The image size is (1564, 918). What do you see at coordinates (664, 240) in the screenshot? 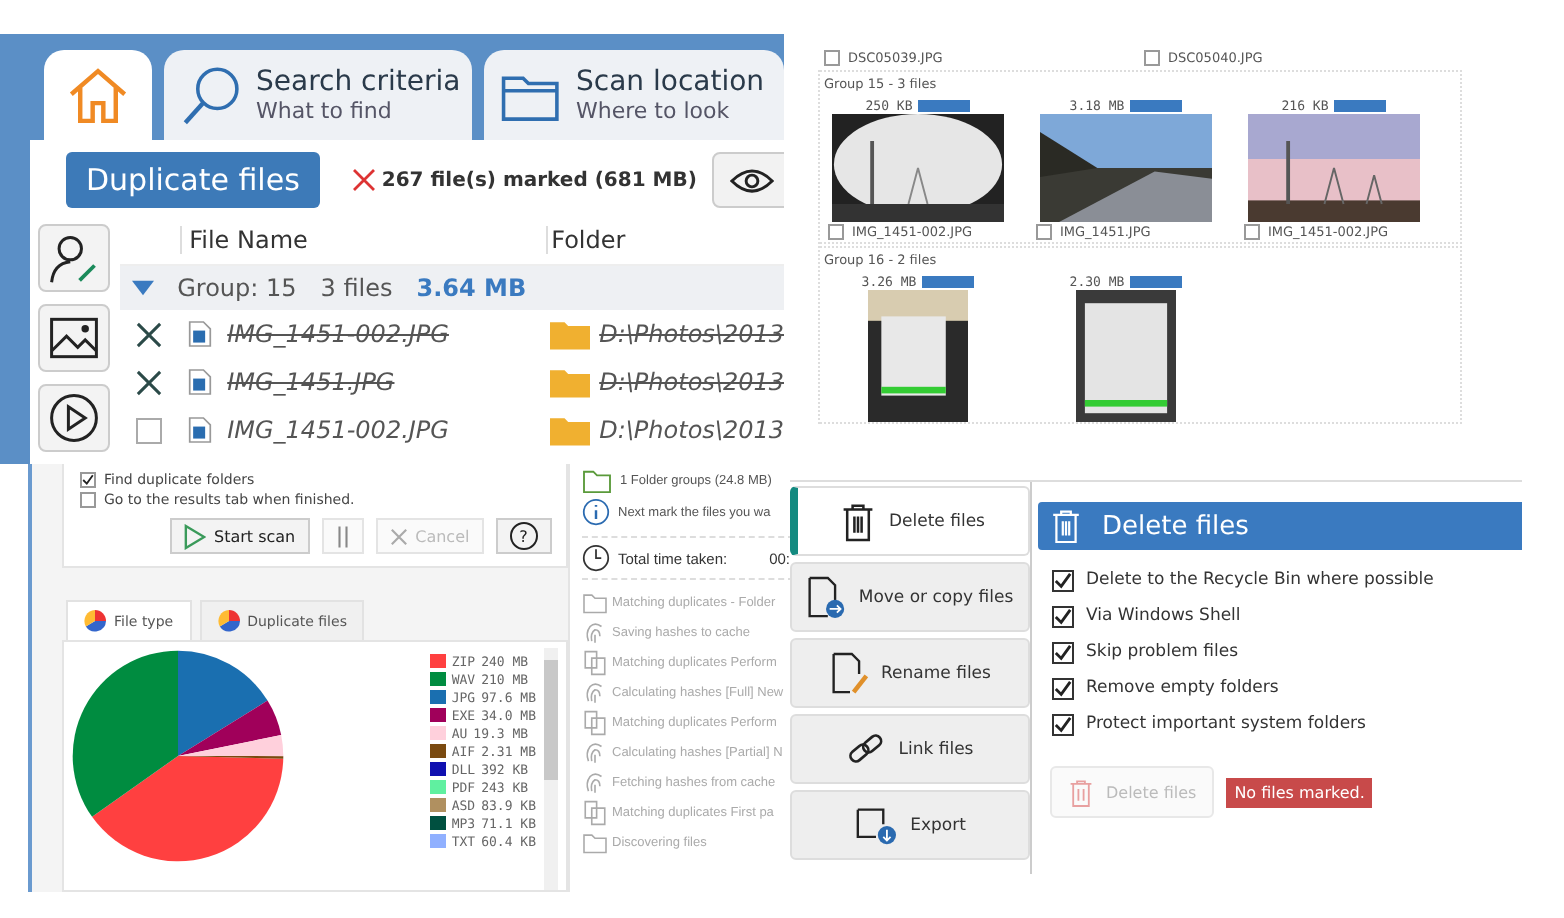
I see `column-header: Folder` at bounding box center [664, 240].